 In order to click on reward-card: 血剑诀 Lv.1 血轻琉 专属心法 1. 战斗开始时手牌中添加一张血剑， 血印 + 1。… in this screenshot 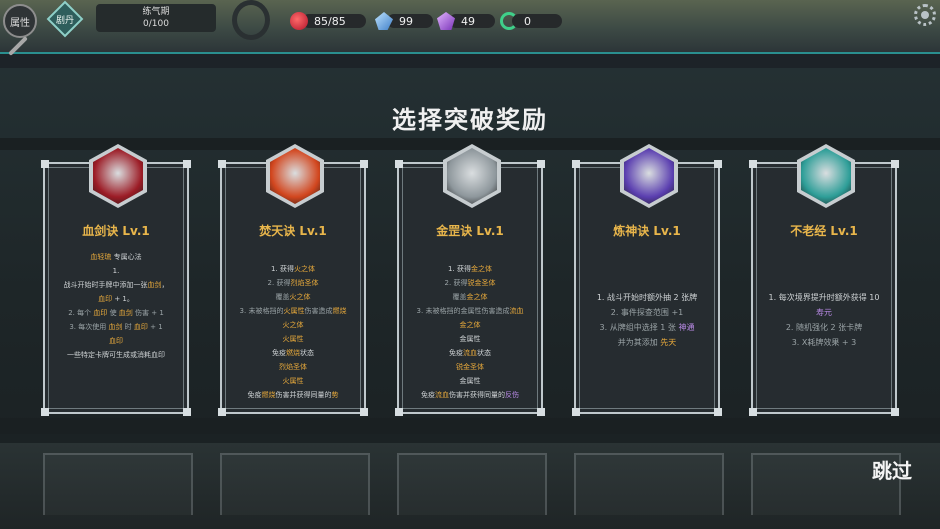, I will do `click(116, 280)`.